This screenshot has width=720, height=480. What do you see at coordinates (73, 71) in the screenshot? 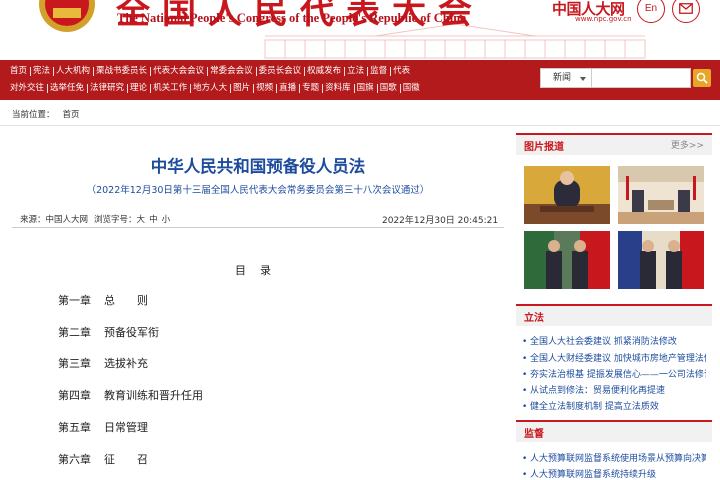
I see `nav-item-npc-organs: 人大机构` at bounding box center [73, 71].